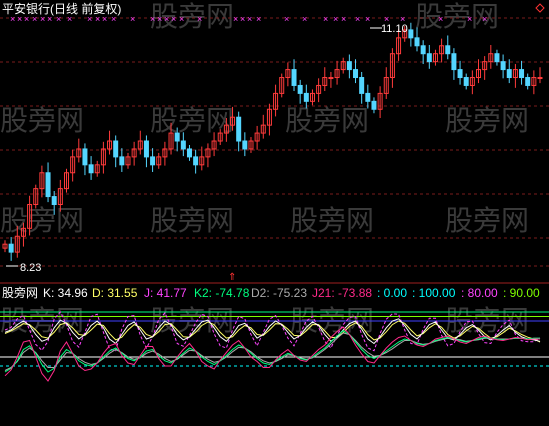 The image size is (549, 426). I want to click on legend-K: K: 34.96, so click(65, 293).